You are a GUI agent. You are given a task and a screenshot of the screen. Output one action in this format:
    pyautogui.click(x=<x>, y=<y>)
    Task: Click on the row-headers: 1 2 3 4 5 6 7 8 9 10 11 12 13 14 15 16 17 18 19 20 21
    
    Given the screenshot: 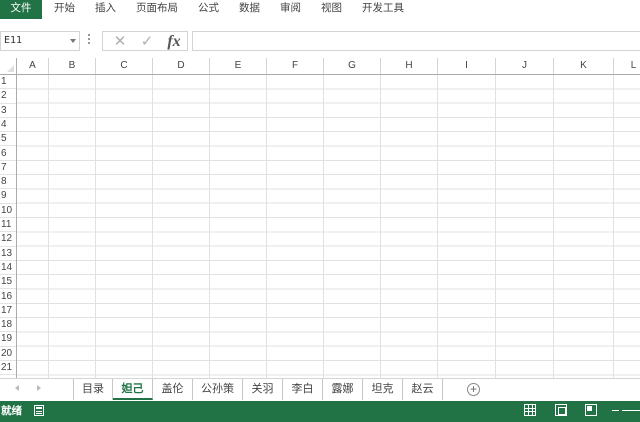 What is the action you would take?
    pyautogui.click(x=8, y=226)
    